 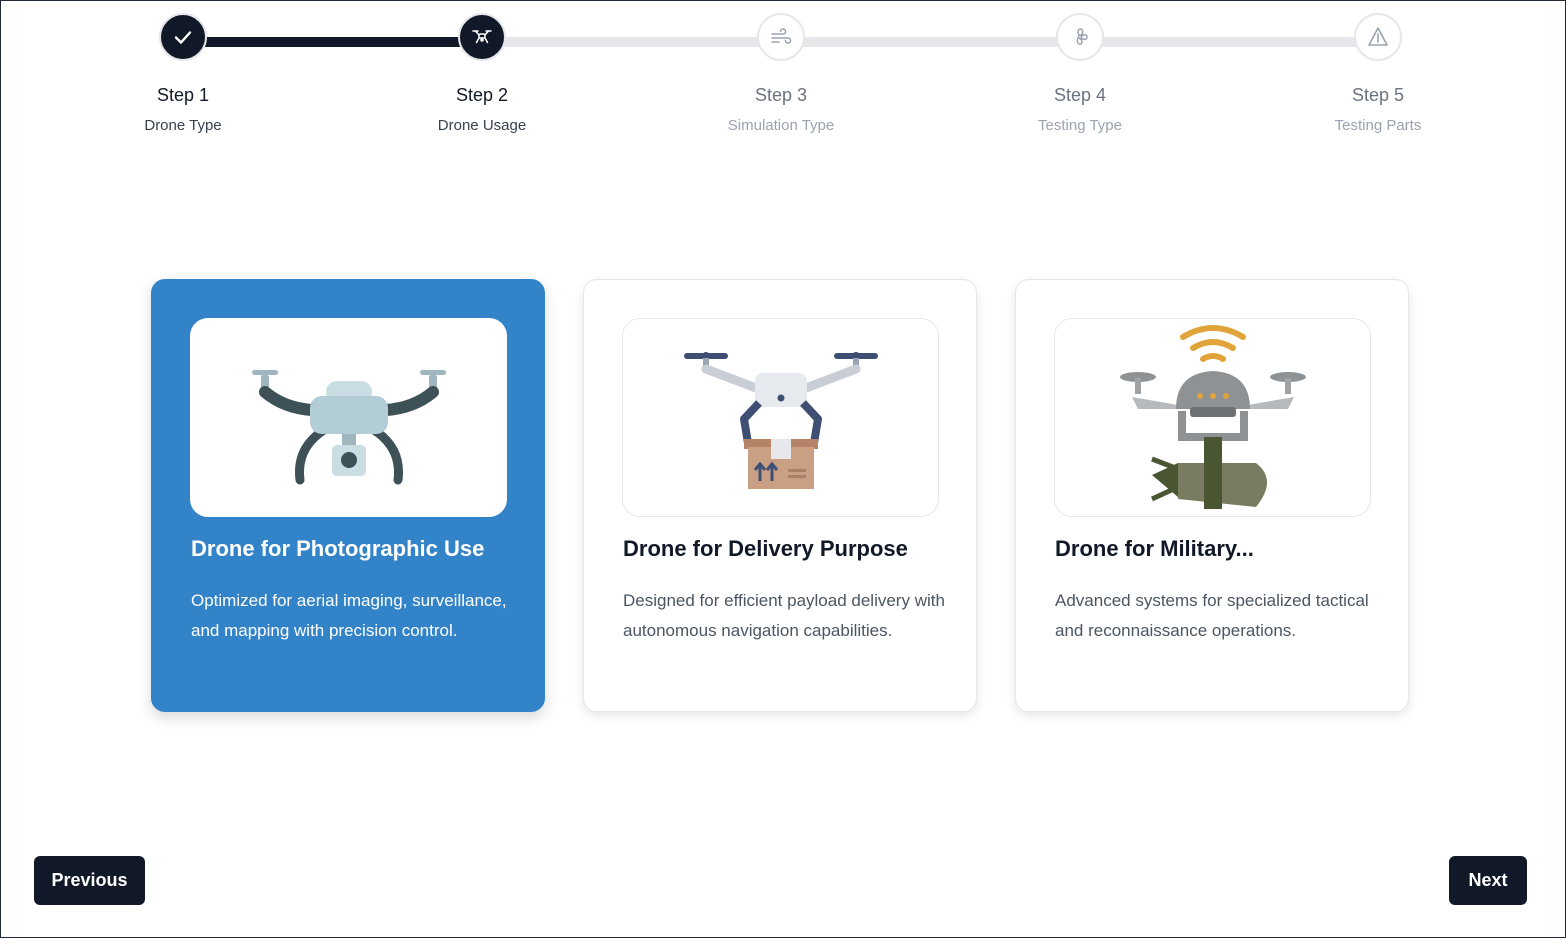 What do you see at coordinates (1378, 95) in the screenshot?
I see `step-5-title: Step 5` at bounding box center [1378, 95].